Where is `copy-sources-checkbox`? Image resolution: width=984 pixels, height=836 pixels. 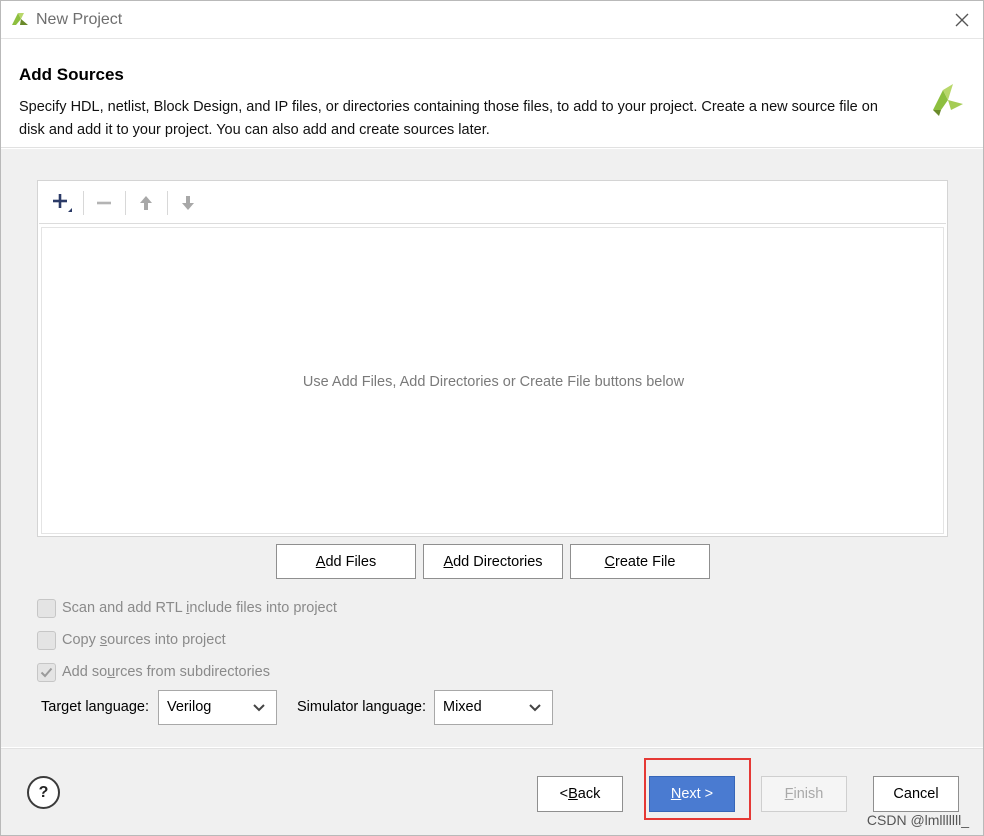 copy-sources-checkbox is located at coordinates (46, 640).